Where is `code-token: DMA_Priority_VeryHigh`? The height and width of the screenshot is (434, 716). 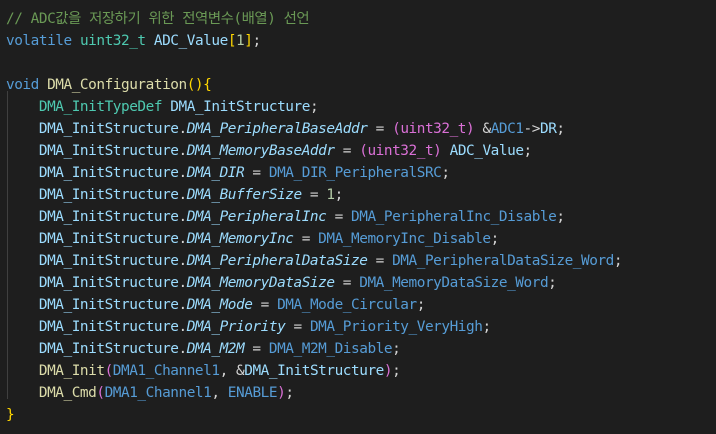
code-token: DMA_Priority_VeryHigh is located at coordinates (396, 327).